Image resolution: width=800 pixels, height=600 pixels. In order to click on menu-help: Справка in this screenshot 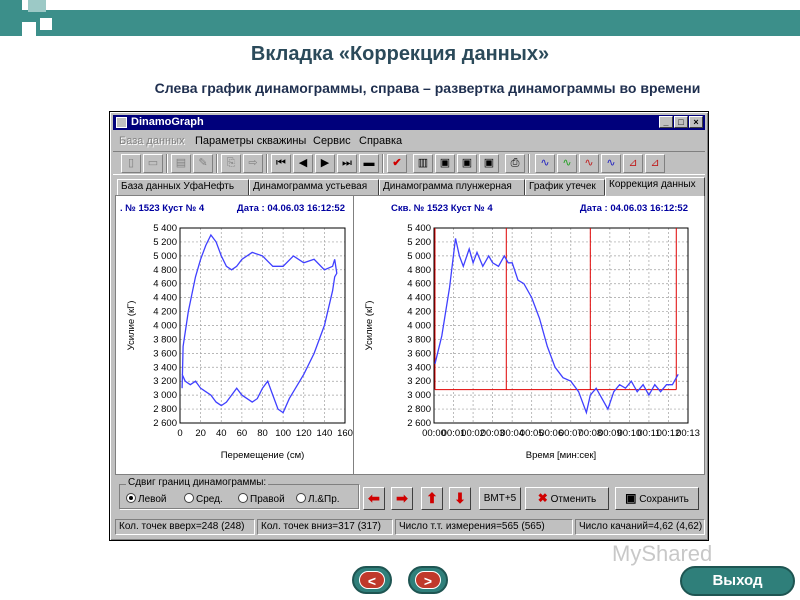, I will do `click(380, 141)`.